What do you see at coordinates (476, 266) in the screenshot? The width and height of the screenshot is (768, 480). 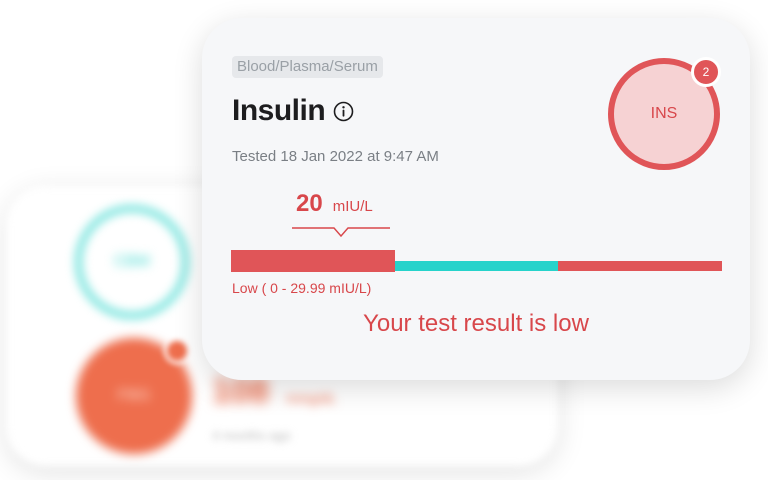 I see `range-segment-normal` at bounding box center [476, 266].